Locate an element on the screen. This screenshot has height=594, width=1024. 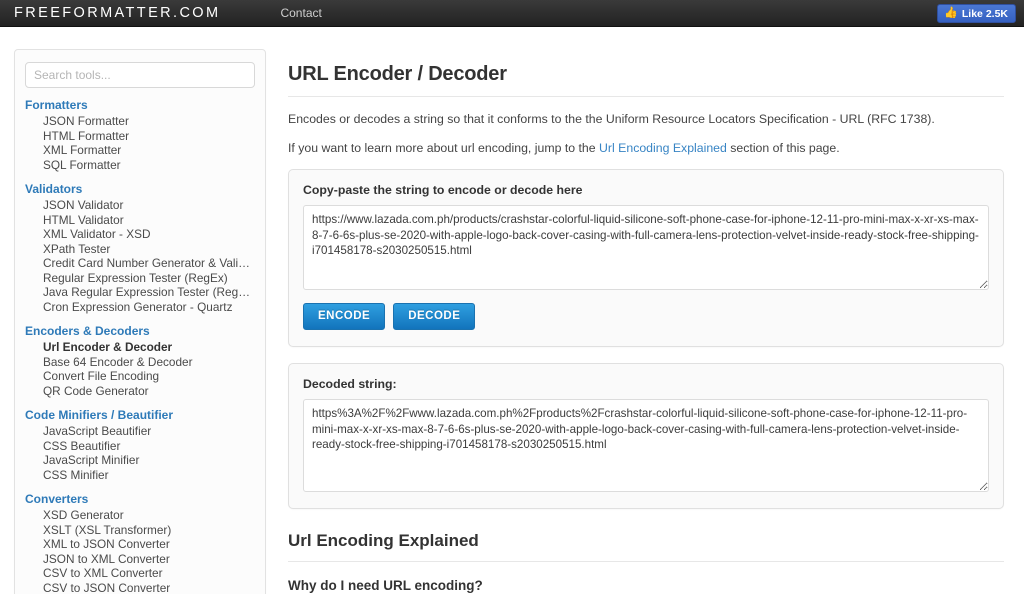
decoded-string-label: Decoded string: is located at coordinates (350, 384).